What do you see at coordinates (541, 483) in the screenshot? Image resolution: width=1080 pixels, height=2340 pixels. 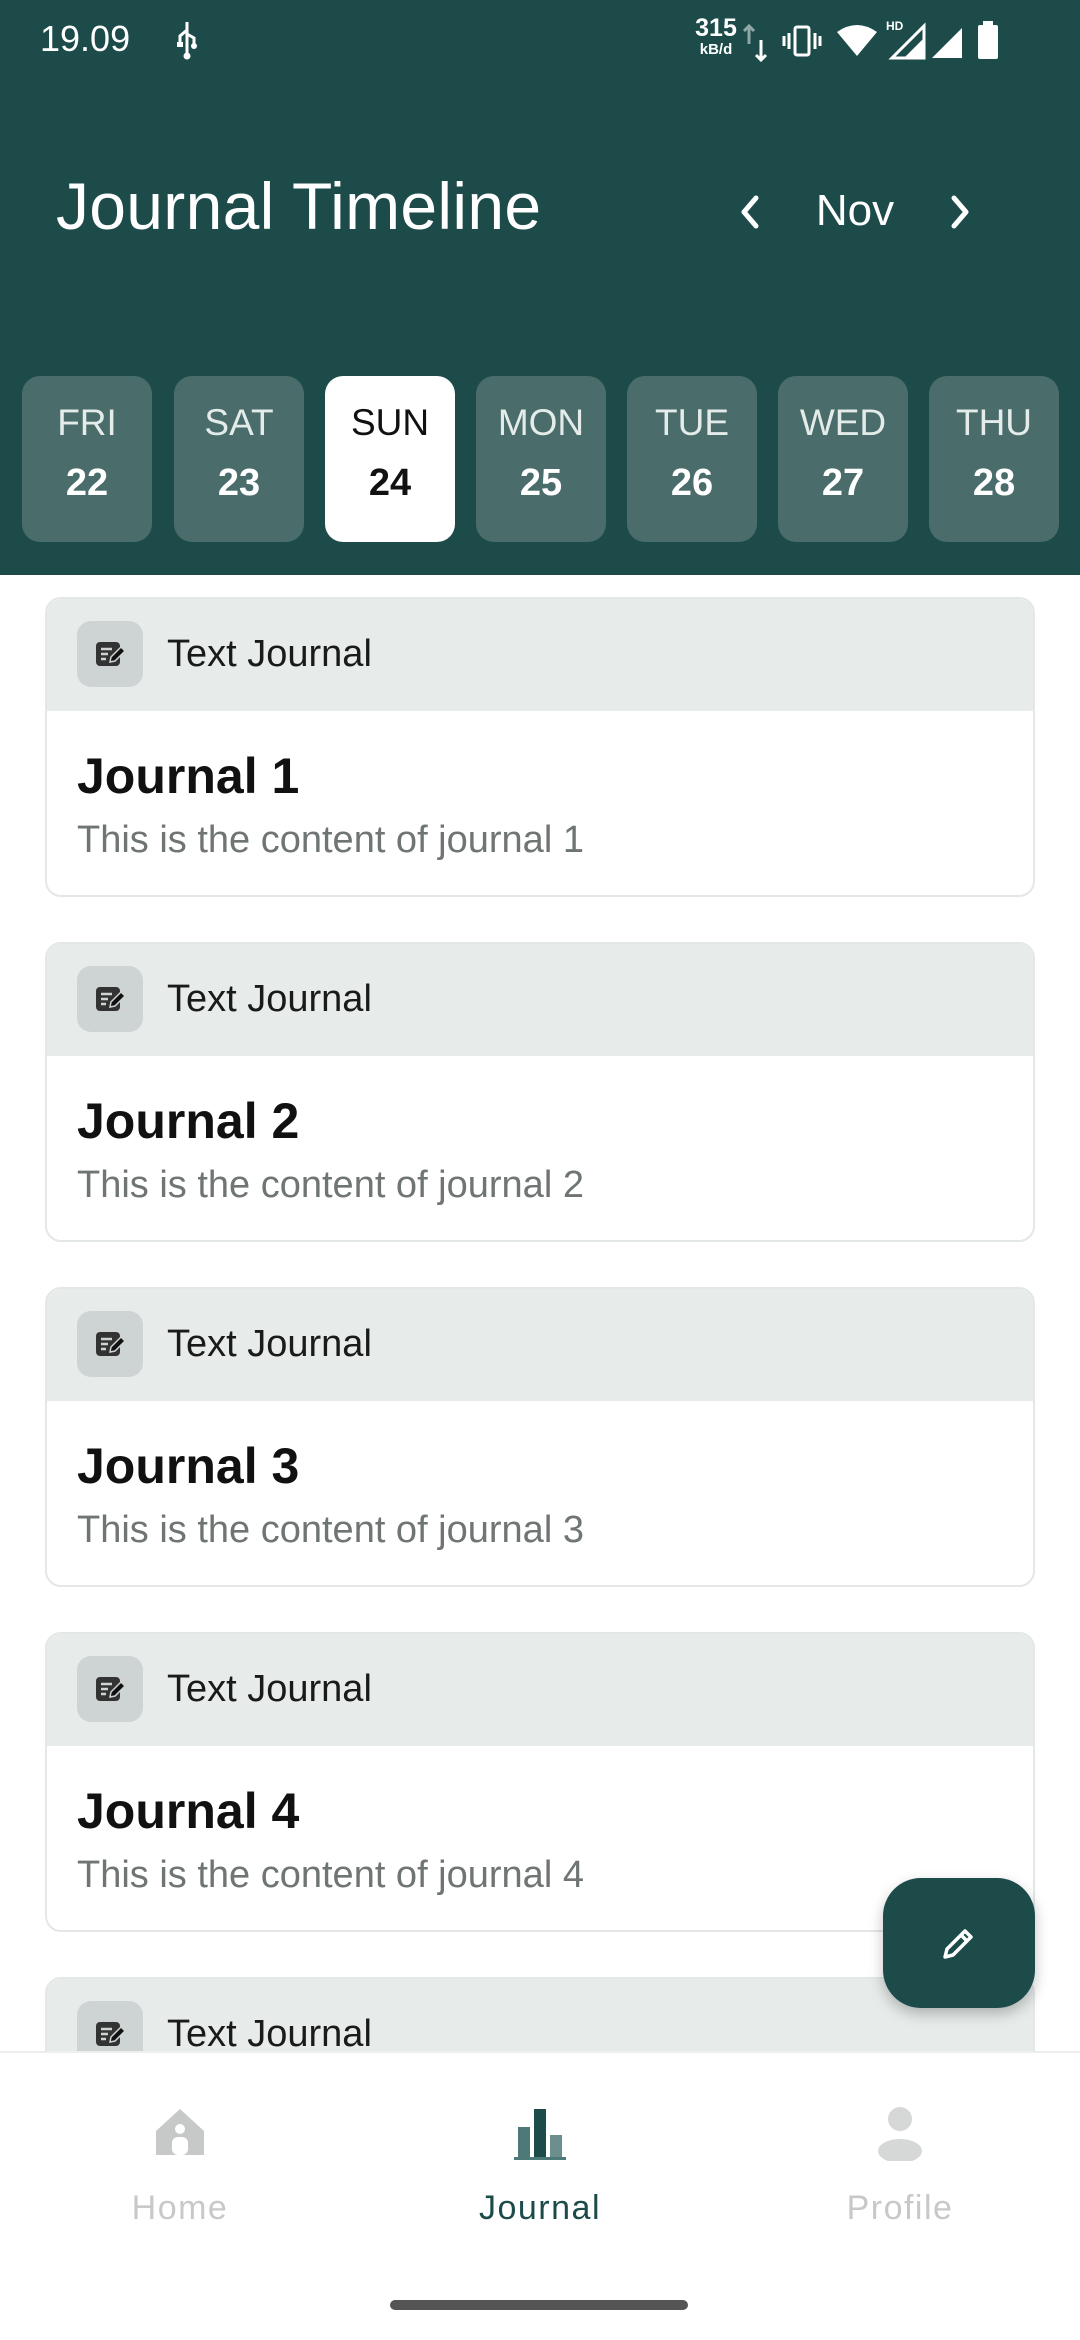 I see `day-number: 25` at bounding box center [541, 483].